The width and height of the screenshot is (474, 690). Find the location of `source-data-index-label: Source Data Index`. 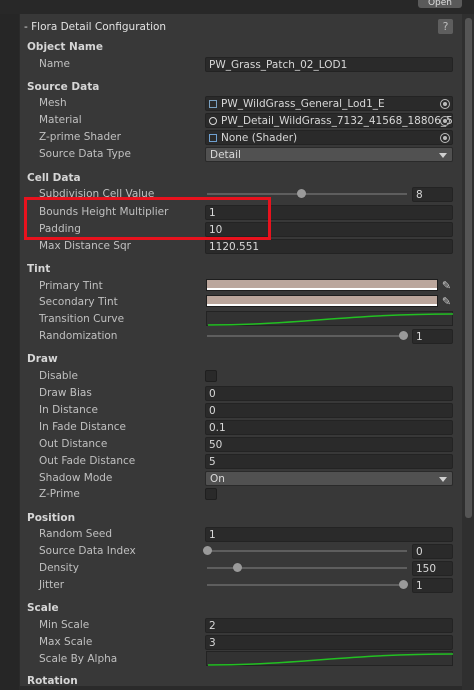

source-data-index-label: Source Data Index is located at coordinates (87, 551).